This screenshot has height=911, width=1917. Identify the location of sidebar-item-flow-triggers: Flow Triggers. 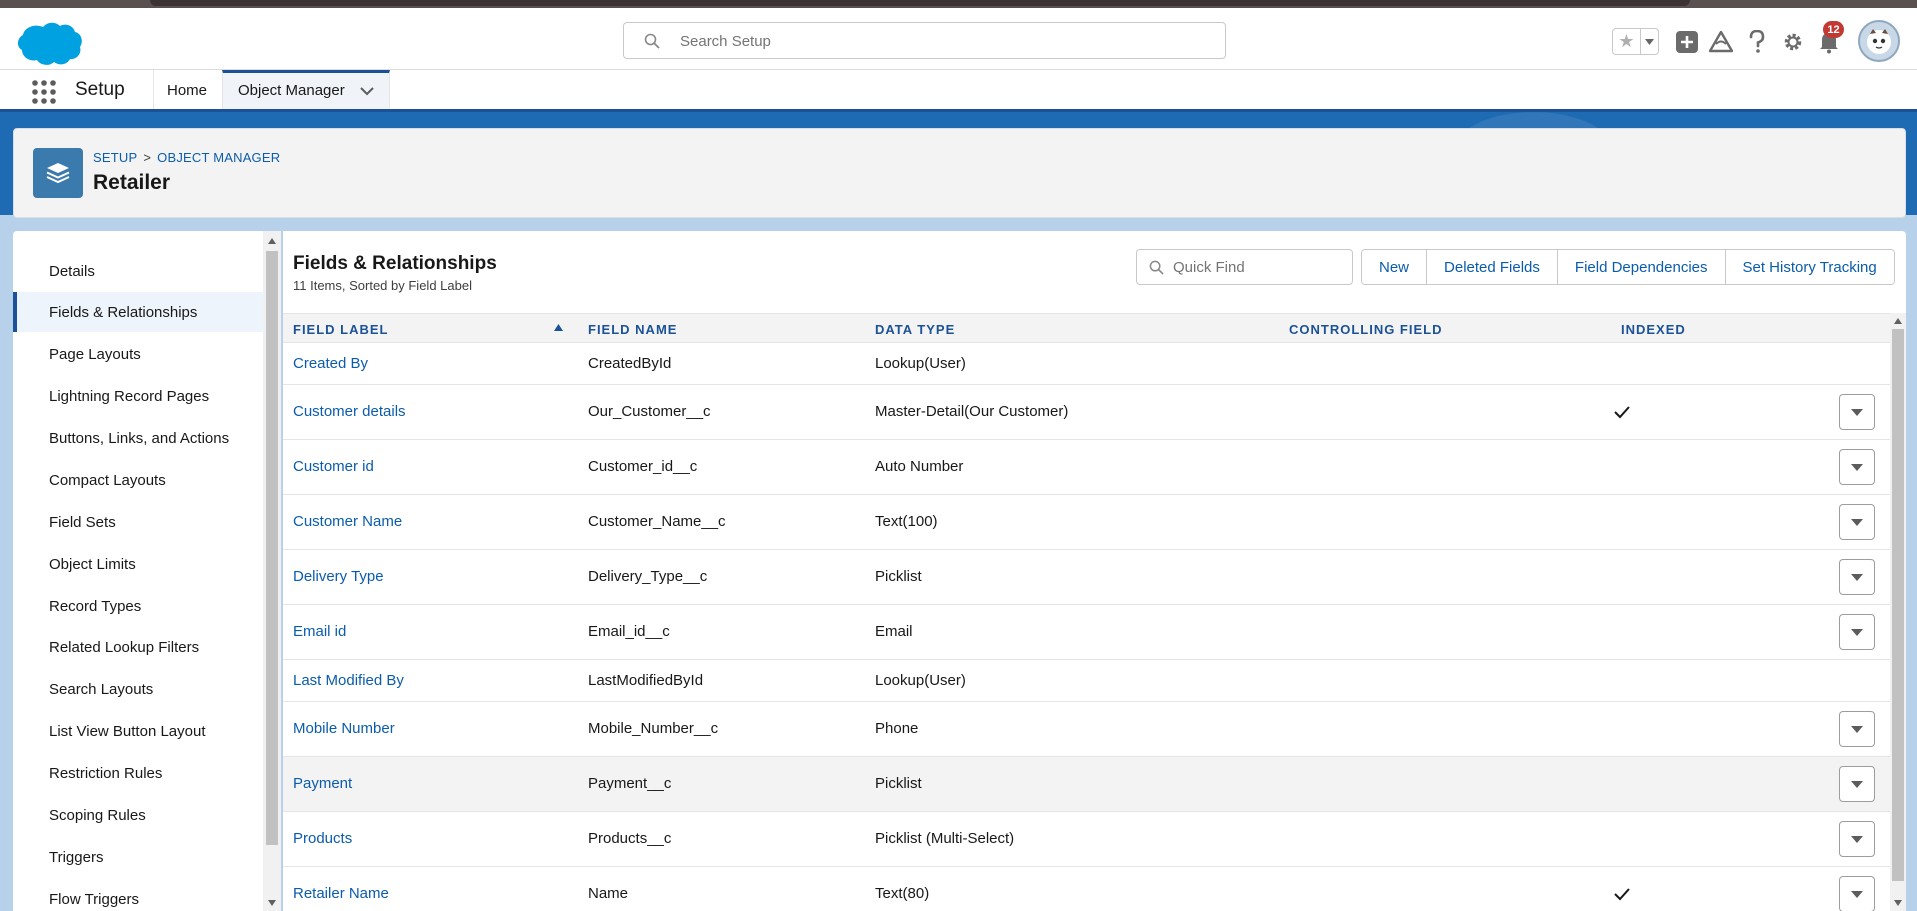
(138, 895).